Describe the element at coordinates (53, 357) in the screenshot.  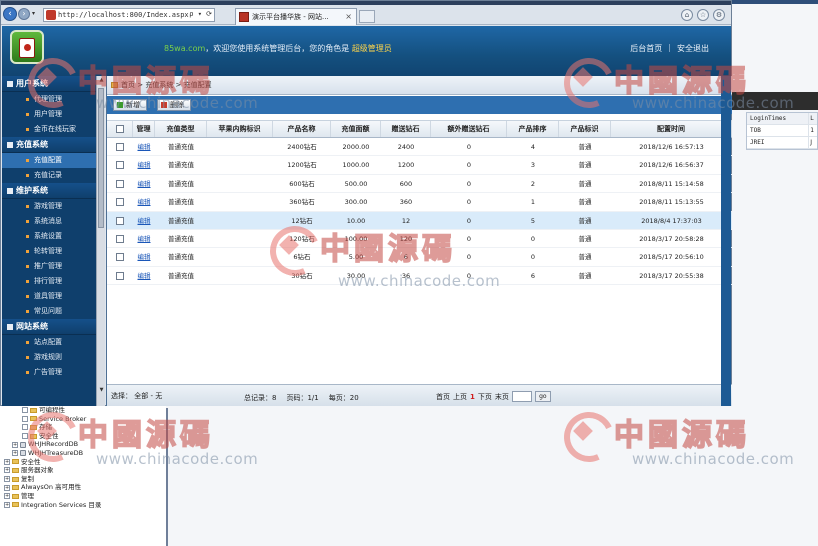
I see `sidebar-item: 游戏规则` at that location.